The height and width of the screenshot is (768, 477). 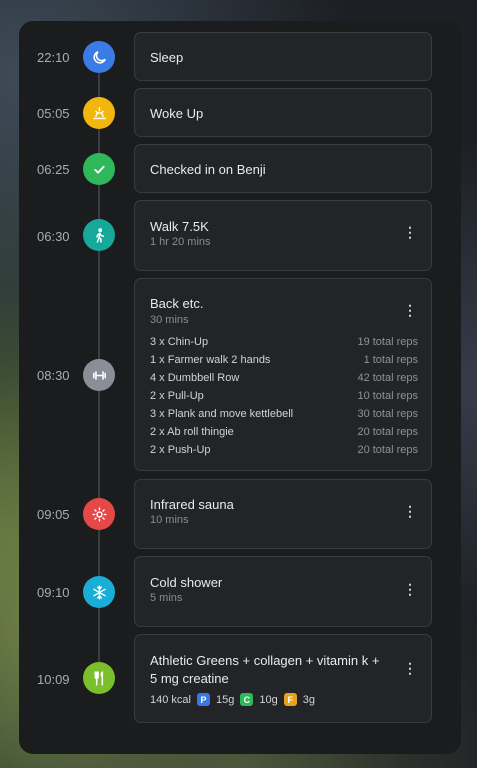 I want to click on entry-card: Woke Up, so click(x=283, y=112).